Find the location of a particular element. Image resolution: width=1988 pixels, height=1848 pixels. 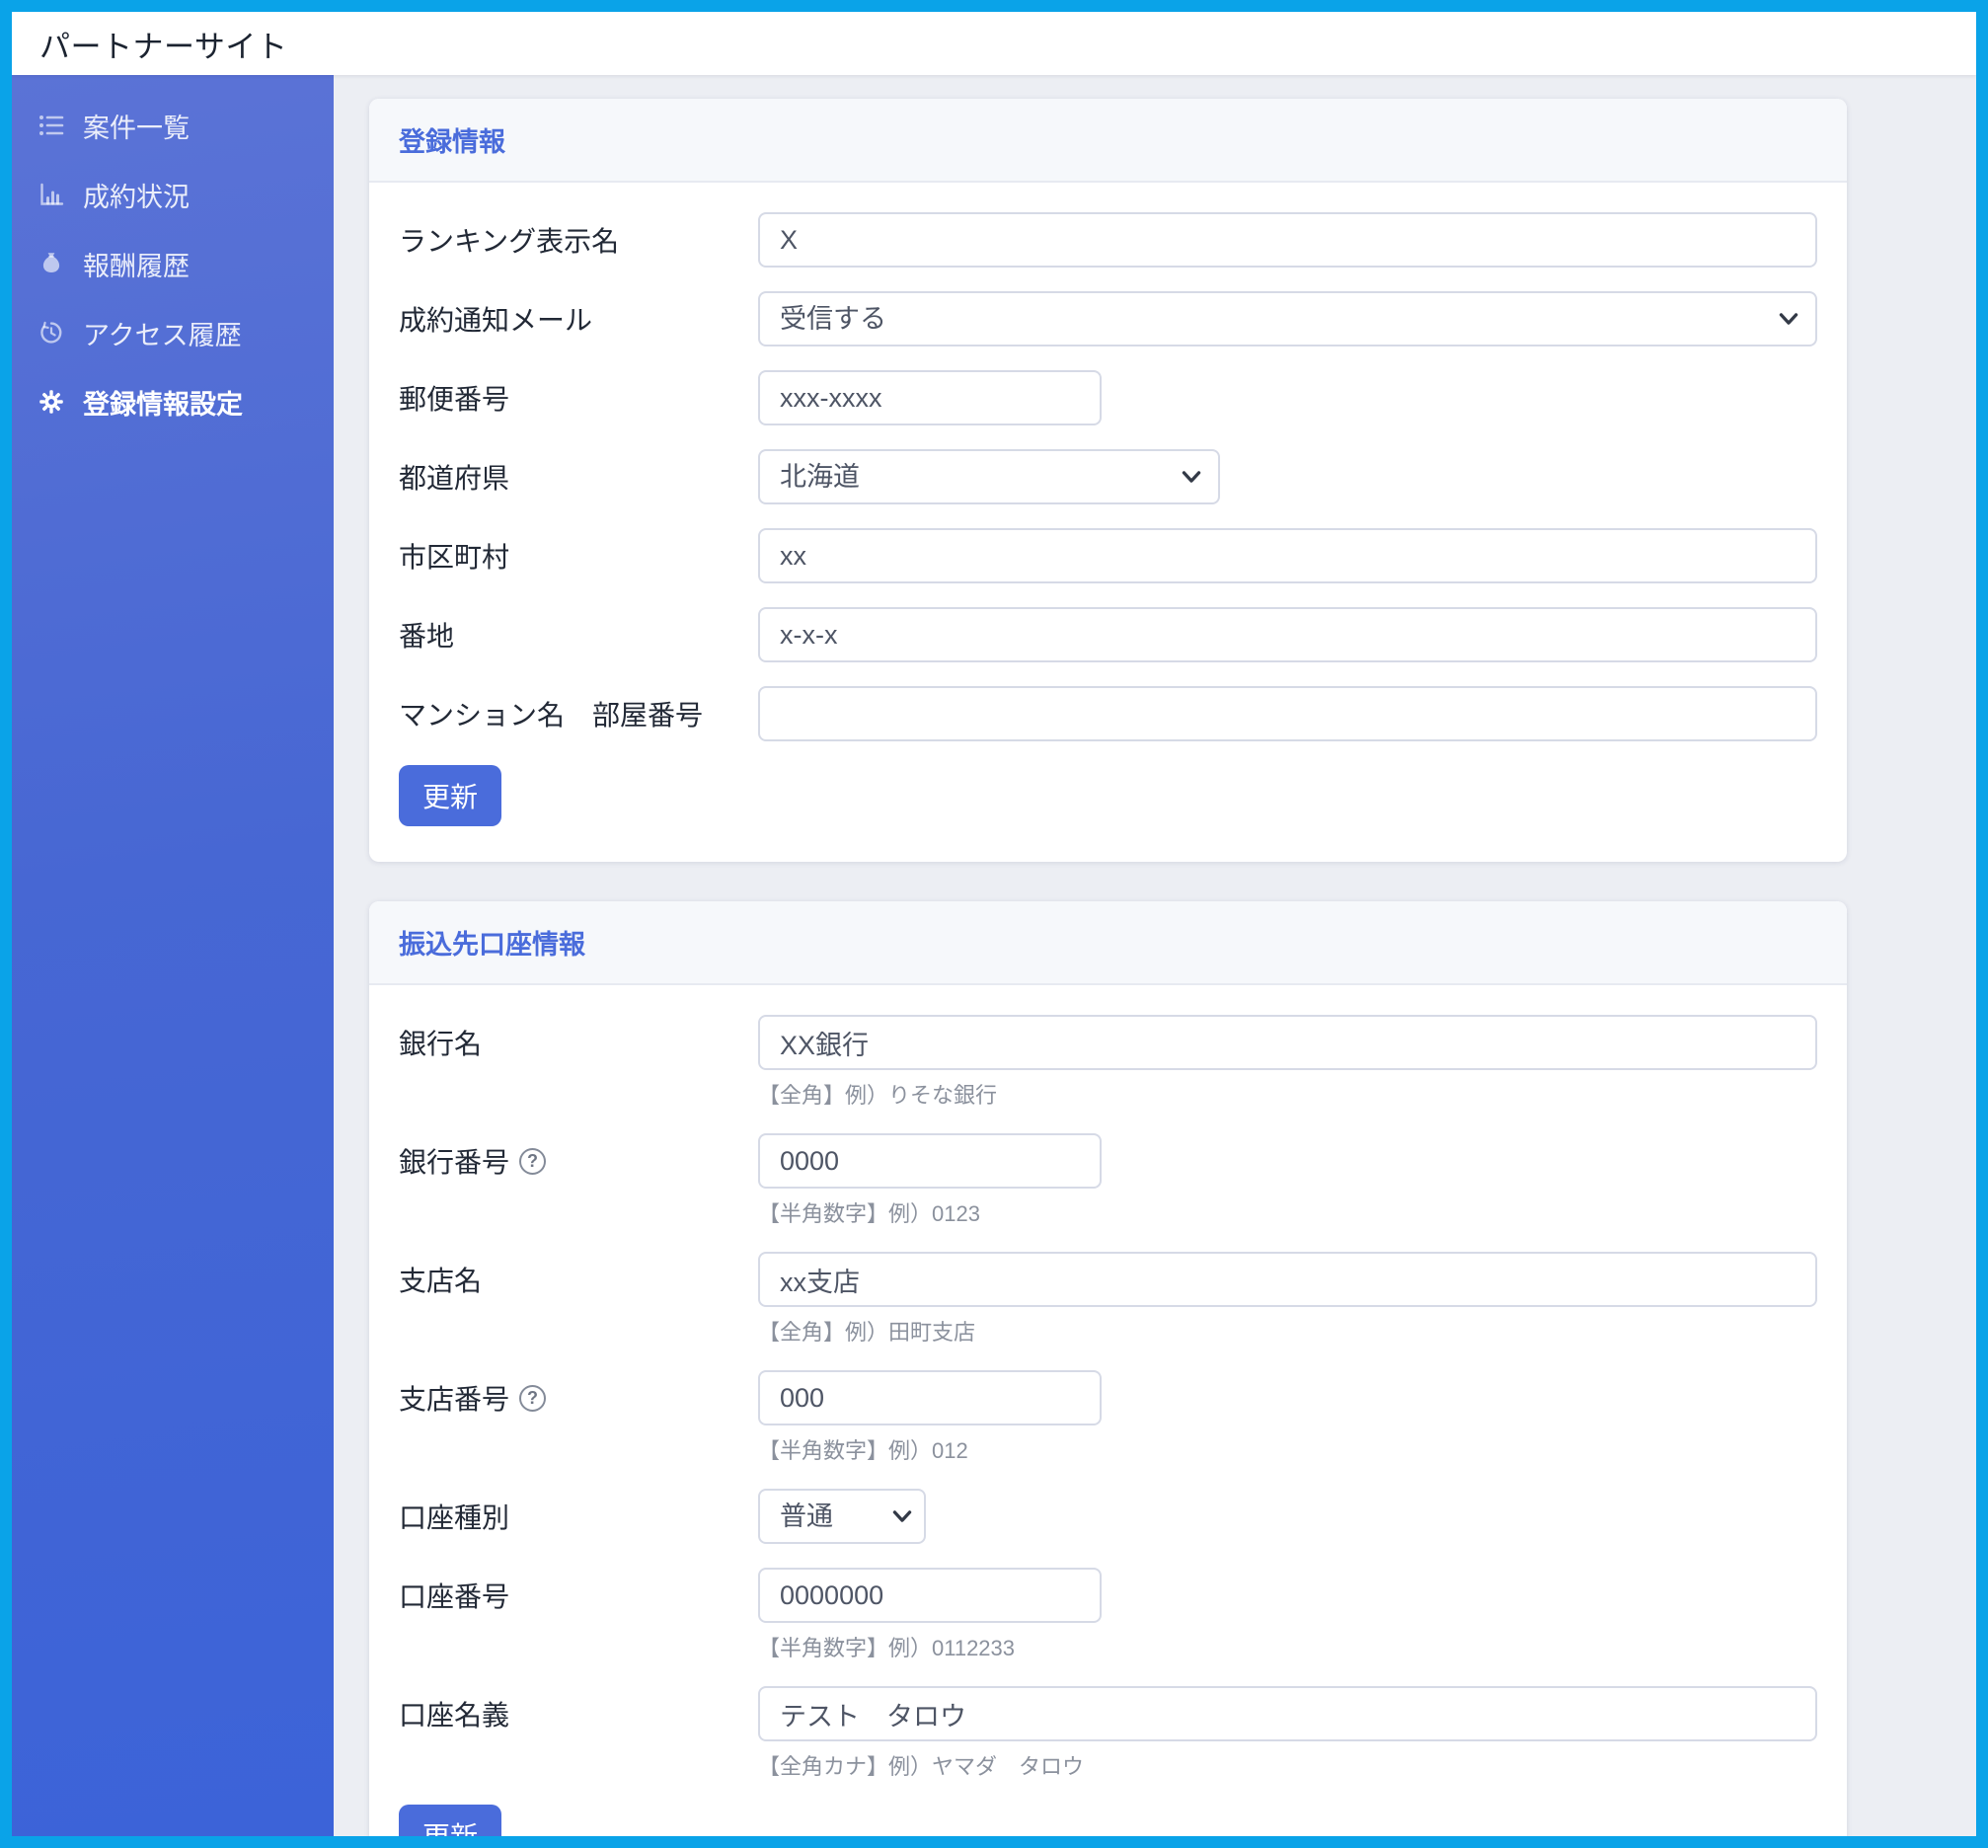

prefecture-label: 都道府県 is located at coordinates (454, 478).